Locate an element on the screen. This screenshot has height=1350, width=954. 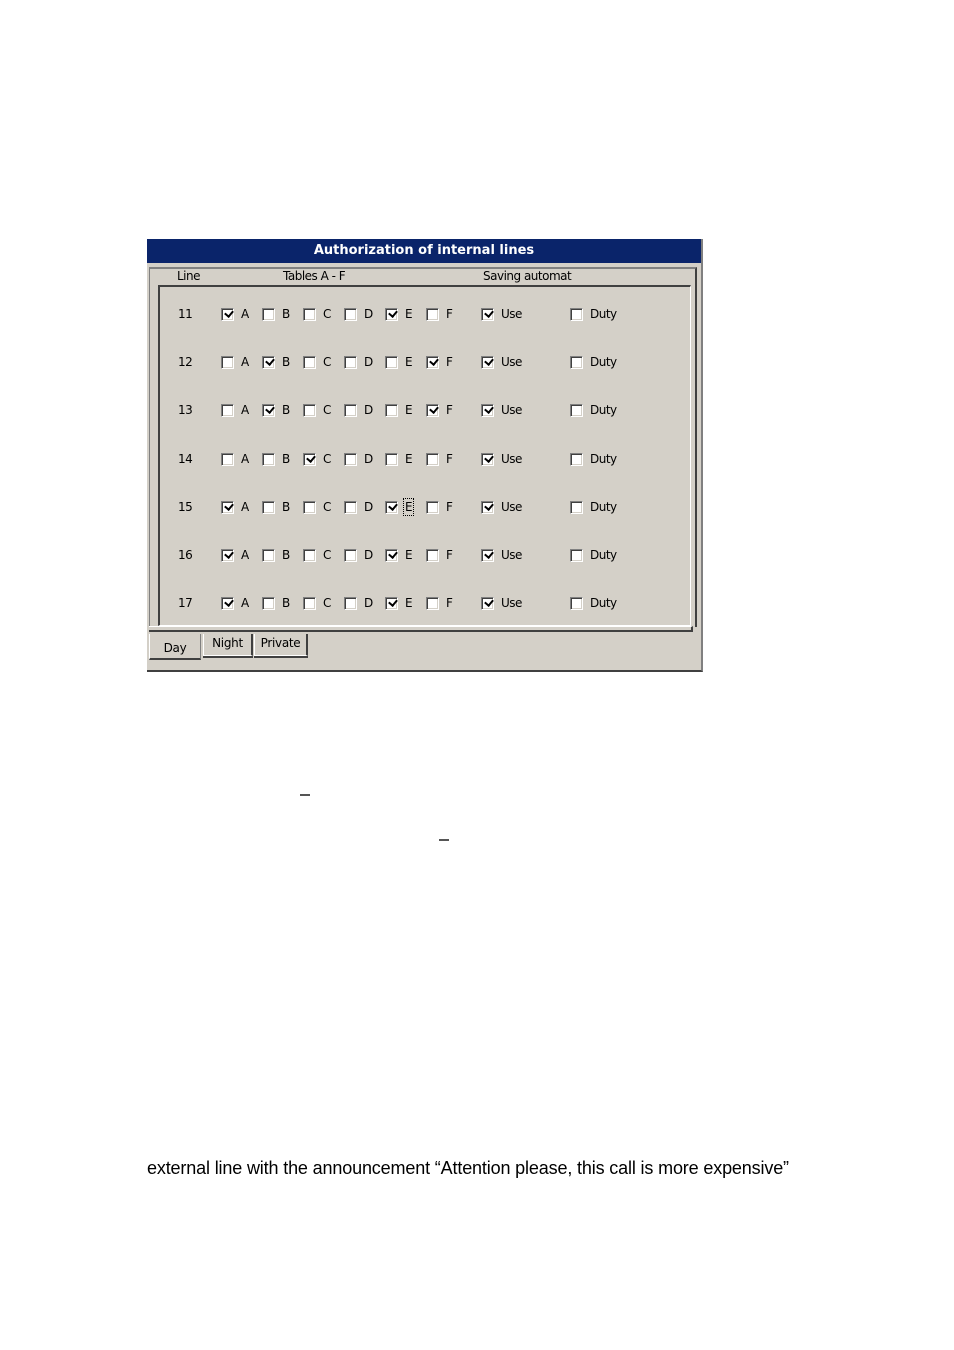
tab-private: Private is located at coordinates (281, 646).